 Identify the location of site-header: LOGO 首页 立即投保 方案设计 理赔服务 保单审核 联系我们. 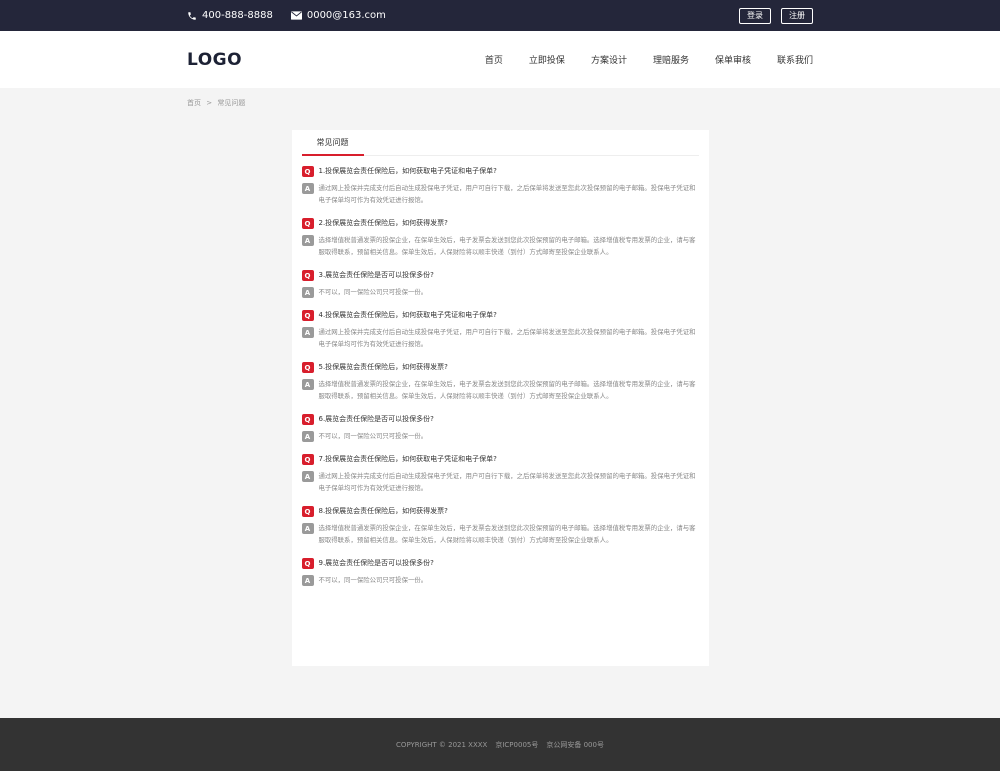
(500, 59).